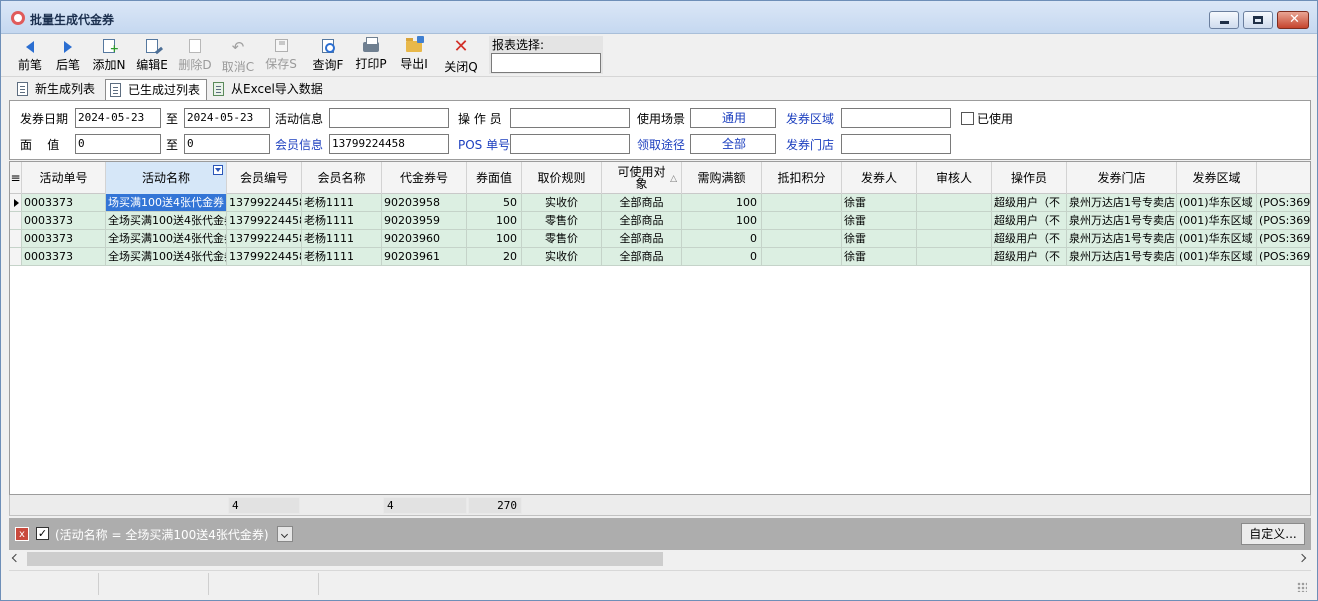 Image resolution: width=1318 pixels, height=601 pixels. What do you see at coordinates (274, 89) in the screenshot?
I see `tab-excel-import: 从Excel导入数据` at bounding box center [274, 89].